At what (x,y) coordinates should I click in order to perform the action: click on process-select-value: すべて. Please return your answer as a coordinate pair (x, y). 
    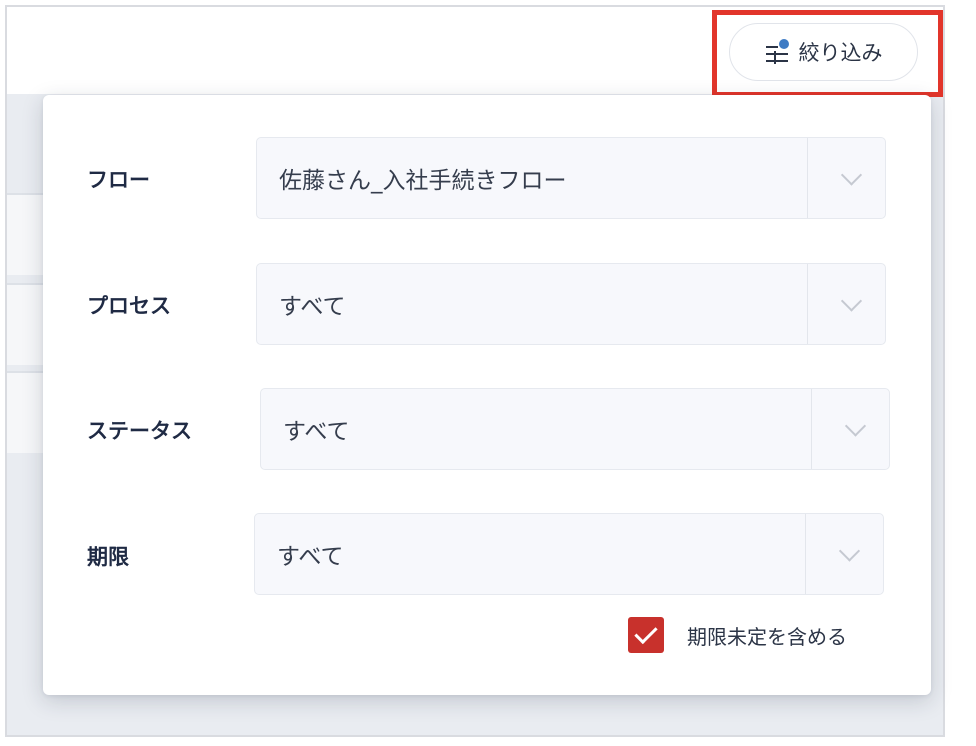
    Looking at the image, I should click on (312, 307).